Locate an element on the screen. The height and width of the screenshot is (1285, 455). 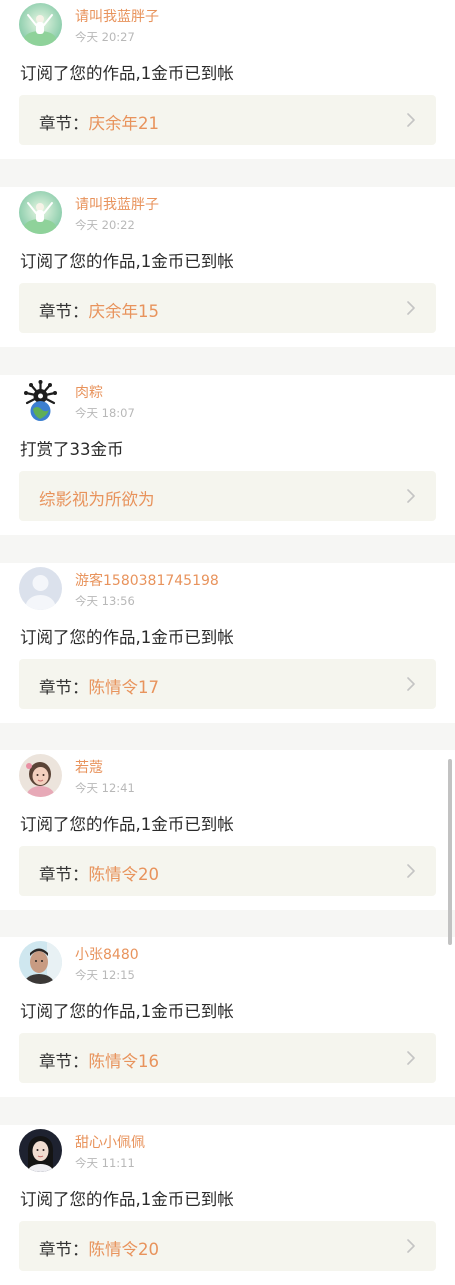
work-link-text: 综影视为所欲为 is located at coordinates (97, 498).